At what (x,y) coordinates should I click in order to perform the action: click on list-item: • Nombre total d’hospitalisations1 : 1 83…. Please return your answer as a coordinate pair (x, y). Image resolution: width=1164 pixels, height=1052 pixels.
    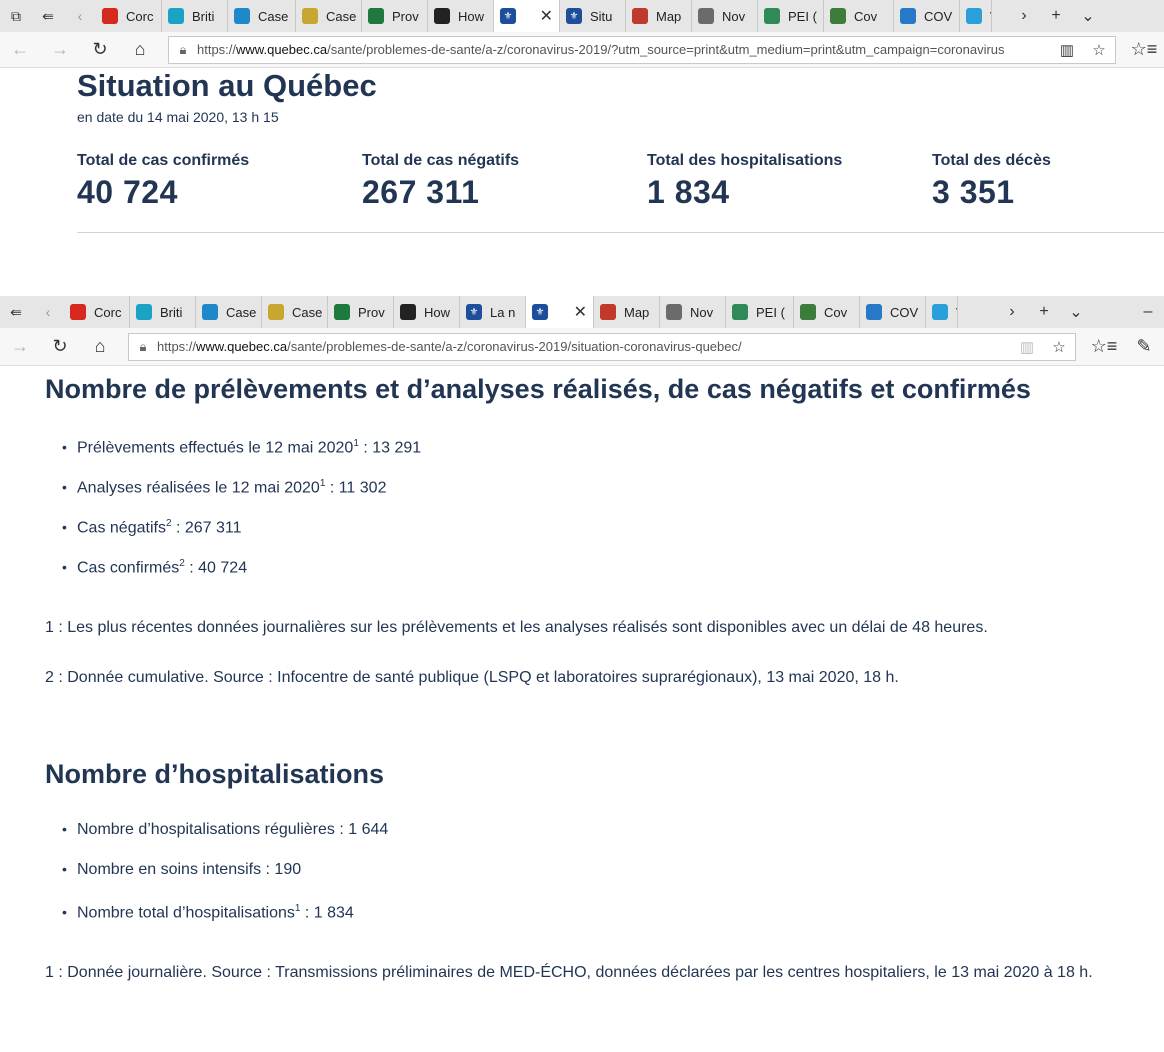
    Looking at the image, I should click on (208, 912).